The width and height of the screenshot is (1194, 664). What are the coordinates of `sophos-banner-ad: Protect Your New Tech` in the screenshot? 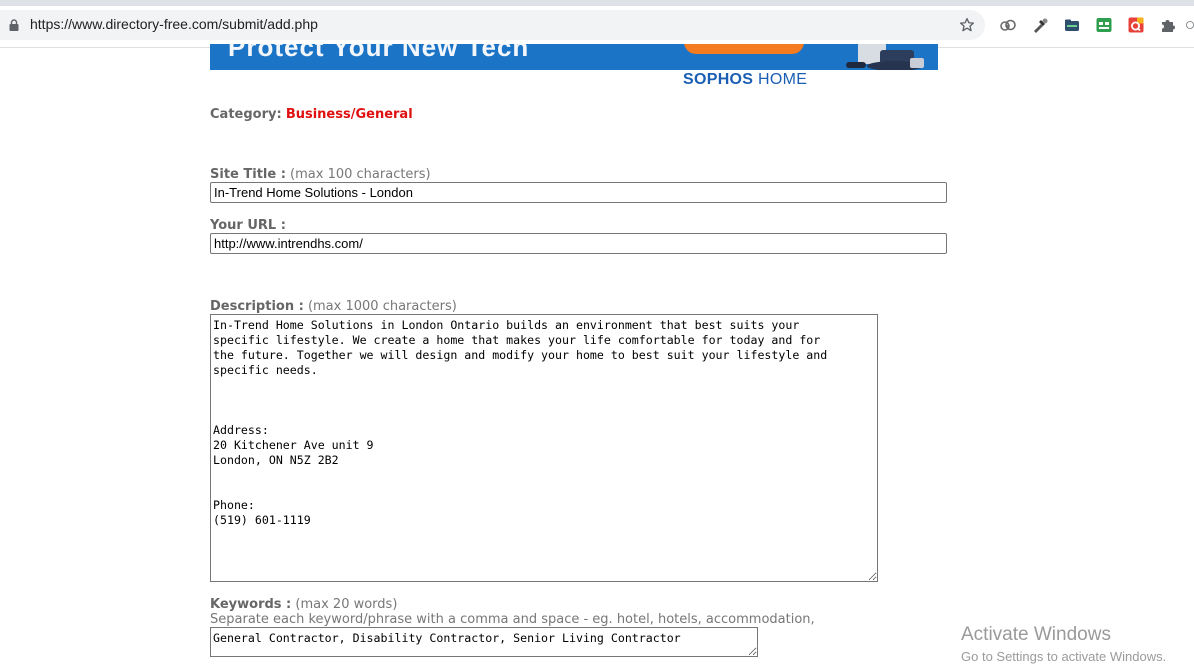 It's located at (574, 57).